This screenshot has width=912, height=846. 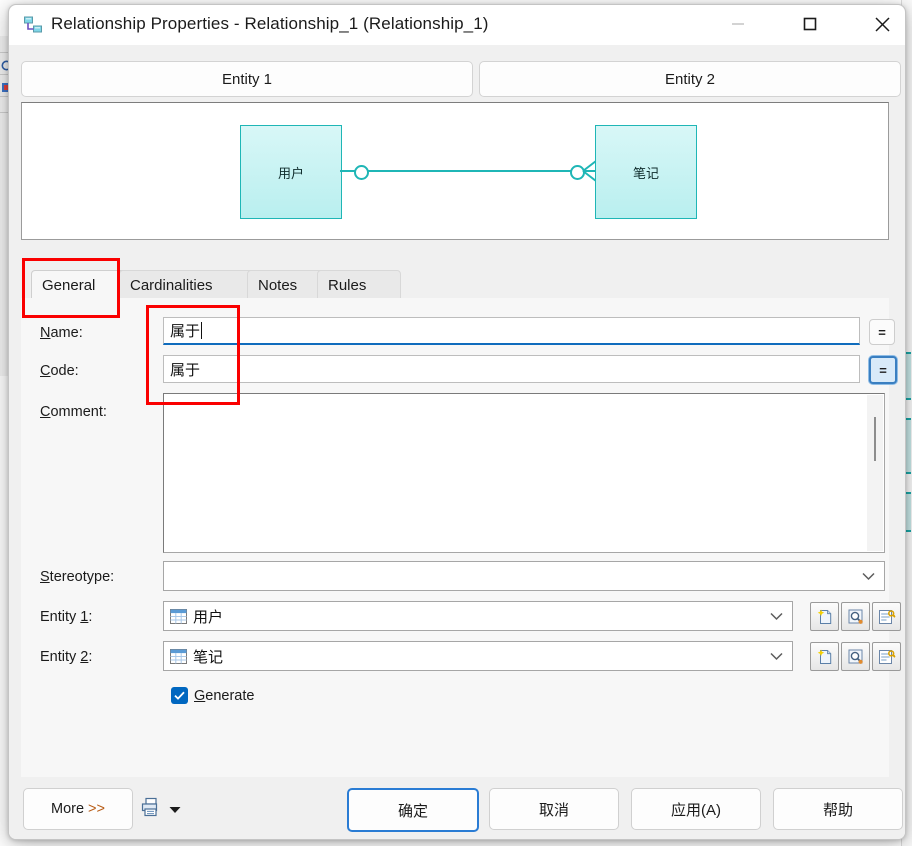 What do you see at coordinates (161, 809) in the screenshot?
I see `print-button-group` at bounding box center [161, 809].